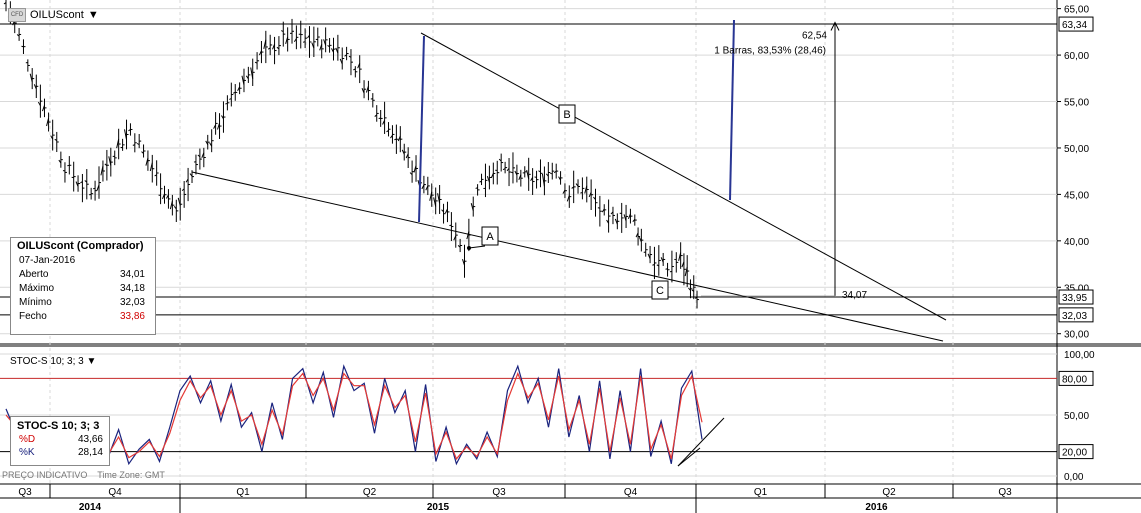  I want to click on indicator-k-value: 28,14, so click(90, 452).